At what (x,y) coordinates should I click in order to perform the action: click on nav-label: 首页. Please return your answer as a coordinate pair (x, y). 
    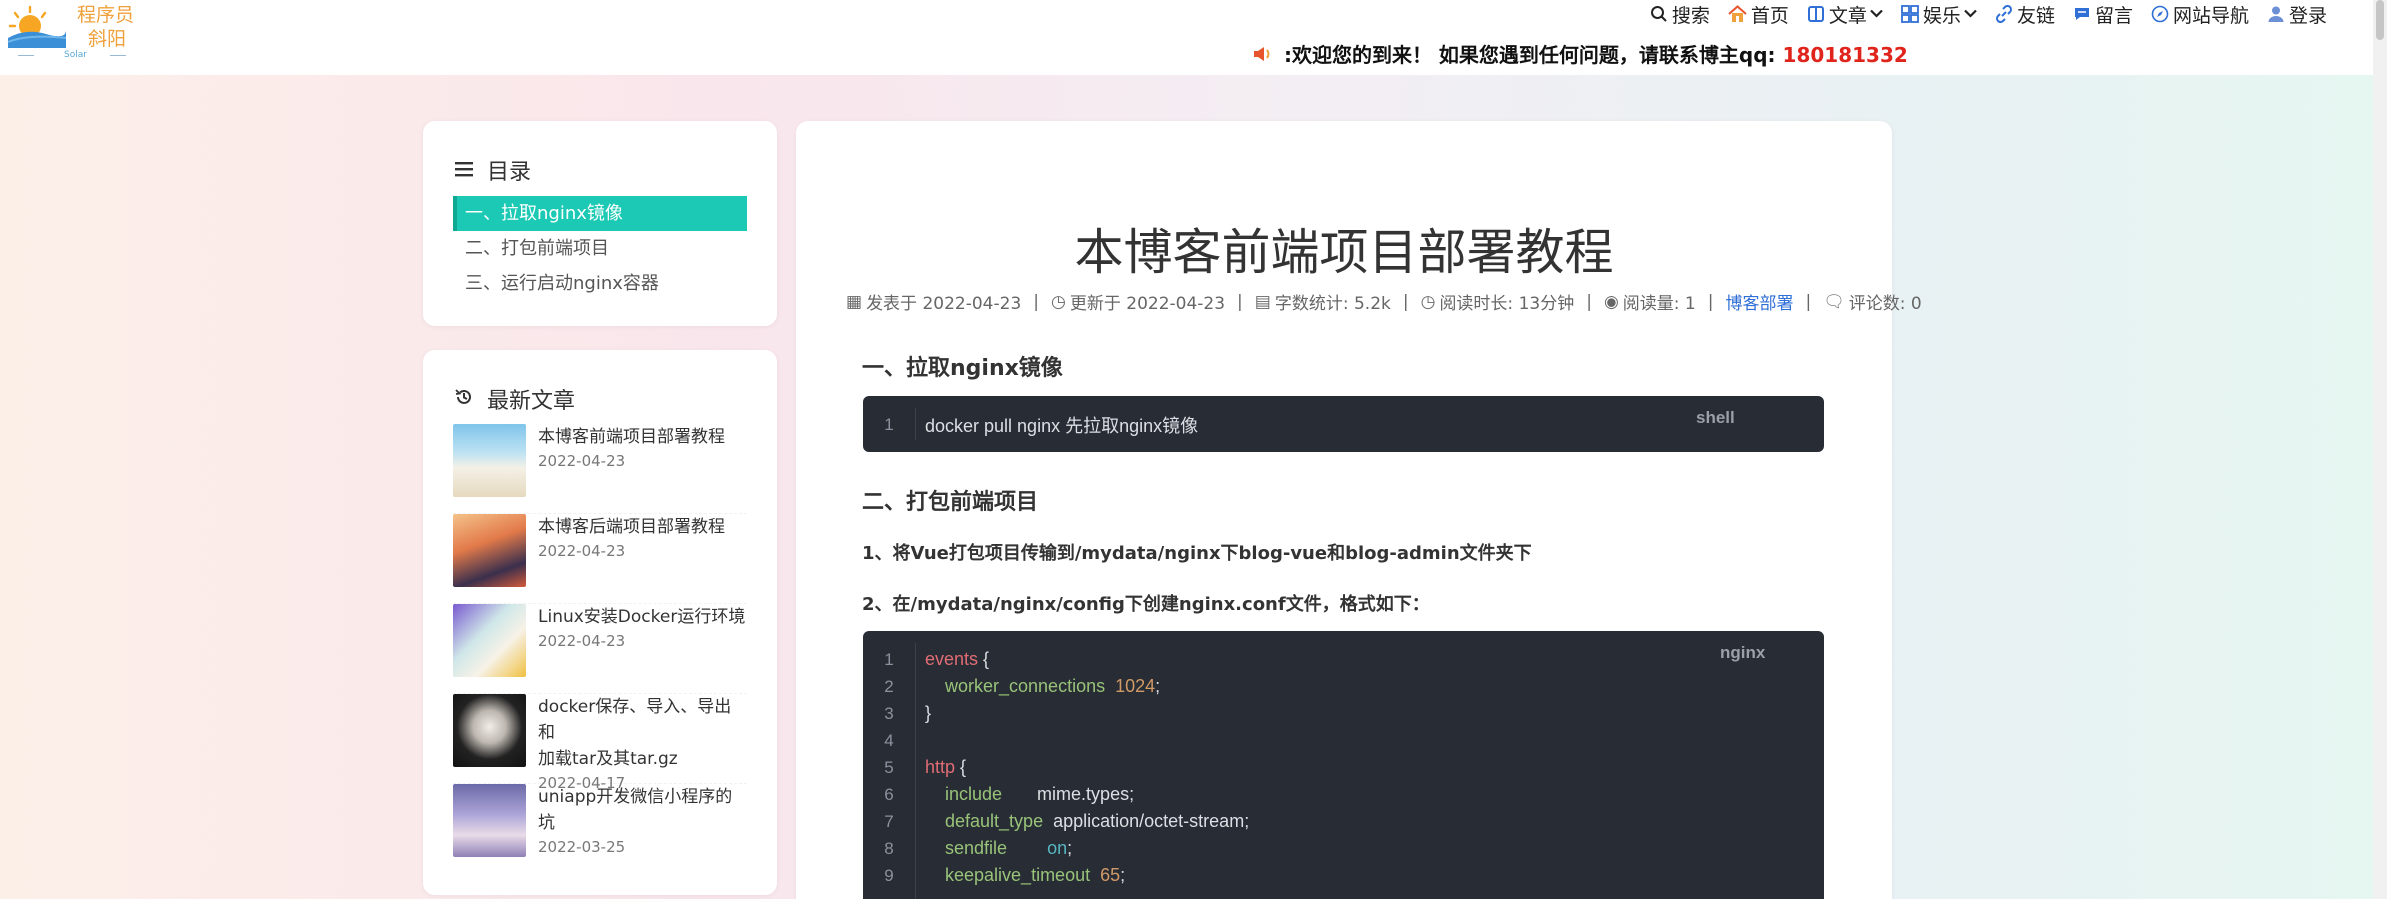
    Looking at the image, I should click on (1769, 15).